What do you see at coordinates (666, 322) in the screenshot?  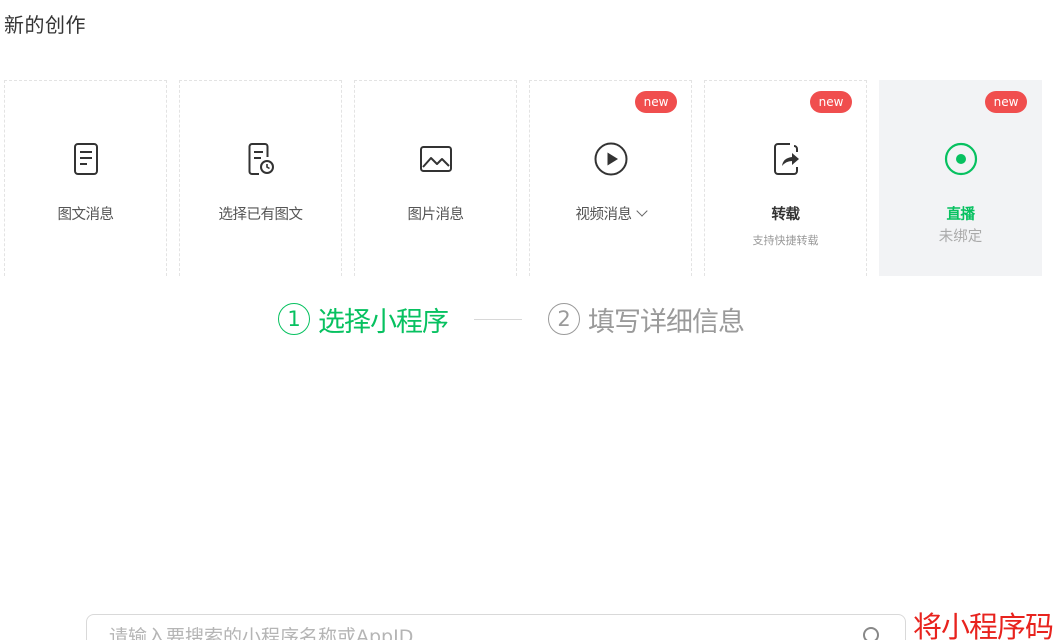 I see `step-label: 填写详细信息` at bounding box center [666, 322].